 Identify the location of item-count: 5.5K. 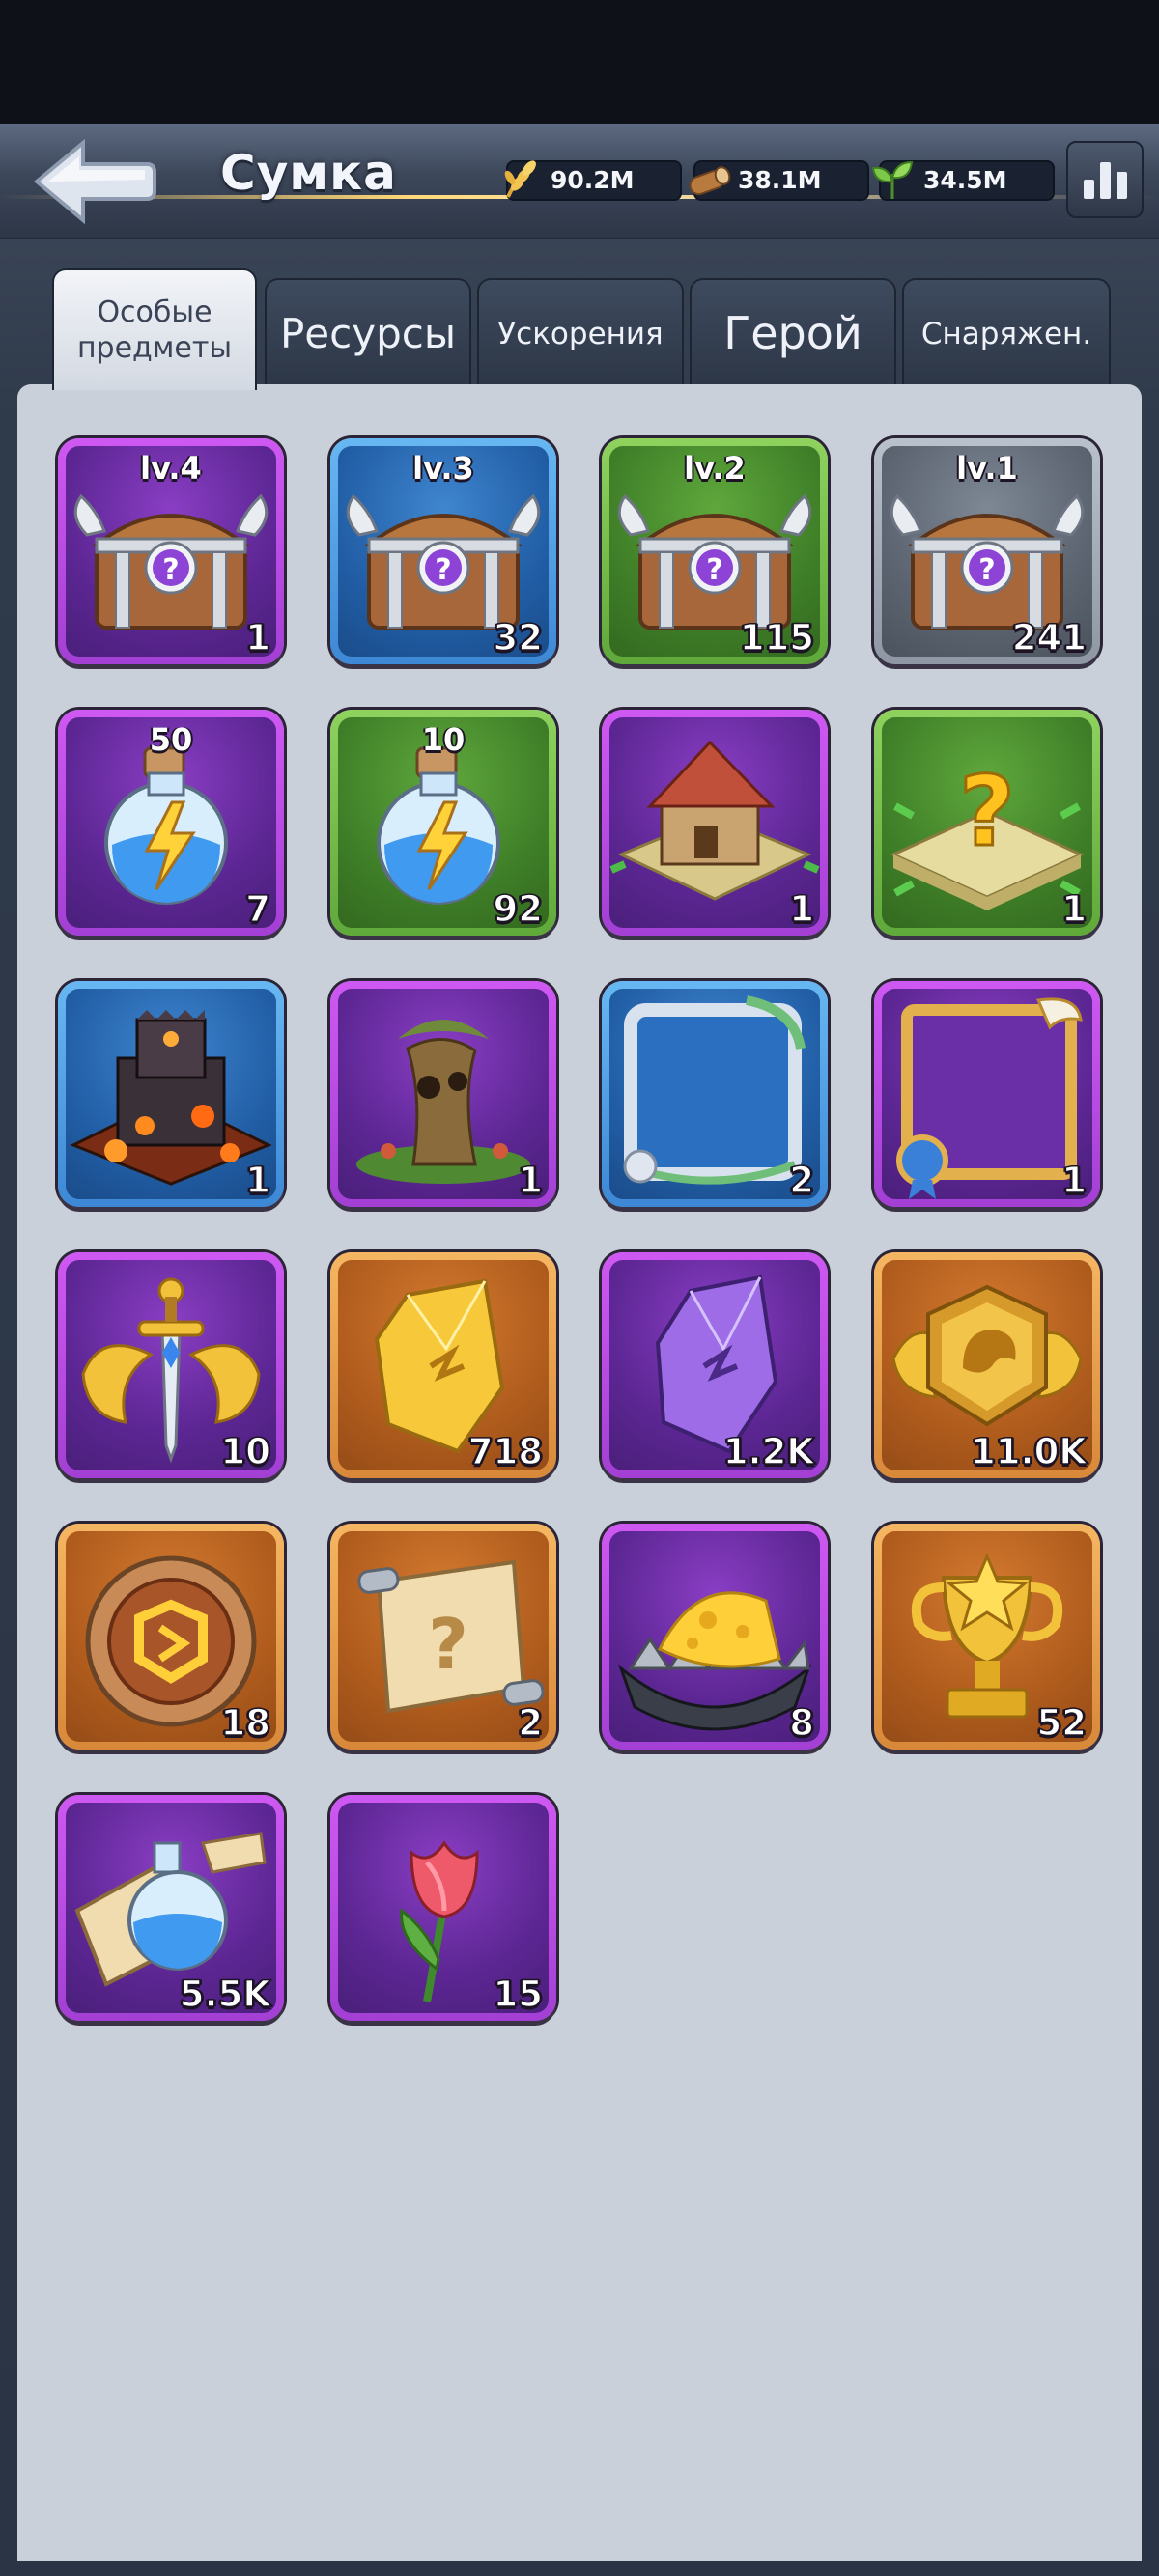
(225, 1995).